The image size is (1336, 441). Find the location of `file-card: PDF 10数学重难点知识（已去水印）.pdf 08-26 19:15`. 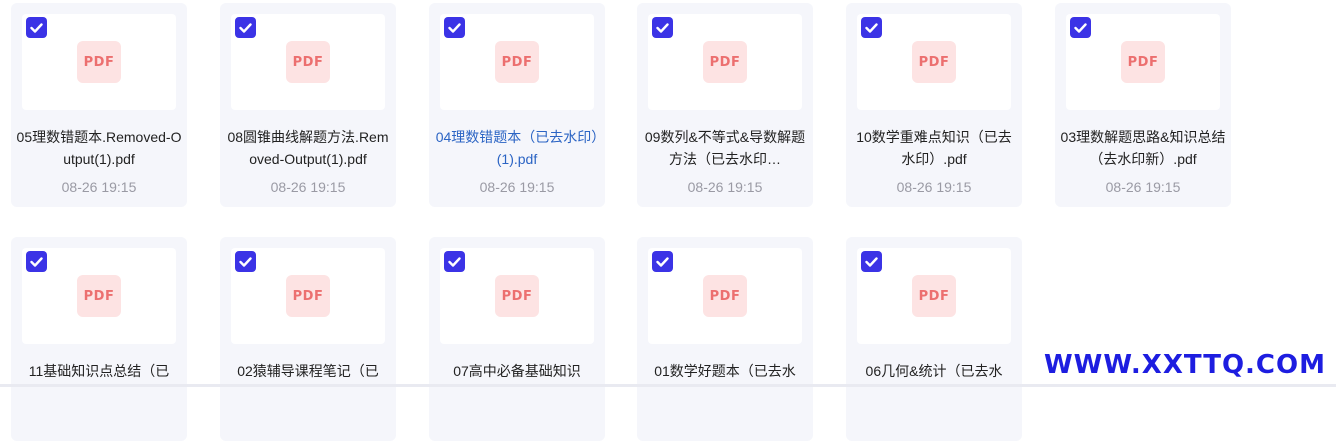

file-card: PDF 10数学重难点知识（已去水印）.pdf 08-26 19:15 is located at coordinates (934, 105).